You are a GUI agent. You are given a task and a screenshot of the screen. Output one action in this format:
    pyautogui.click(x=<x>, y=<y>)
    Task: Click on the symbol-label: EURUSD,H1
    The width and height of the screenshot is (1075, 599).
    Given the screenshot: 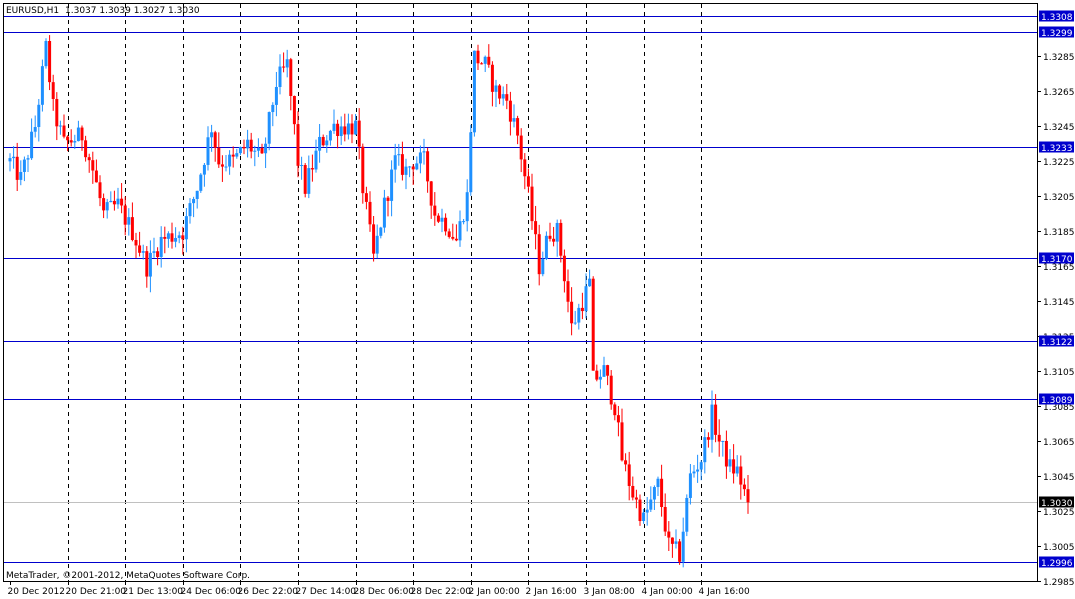 What is the action you would take?
    pyautogui.click(x=32, y=11)
    